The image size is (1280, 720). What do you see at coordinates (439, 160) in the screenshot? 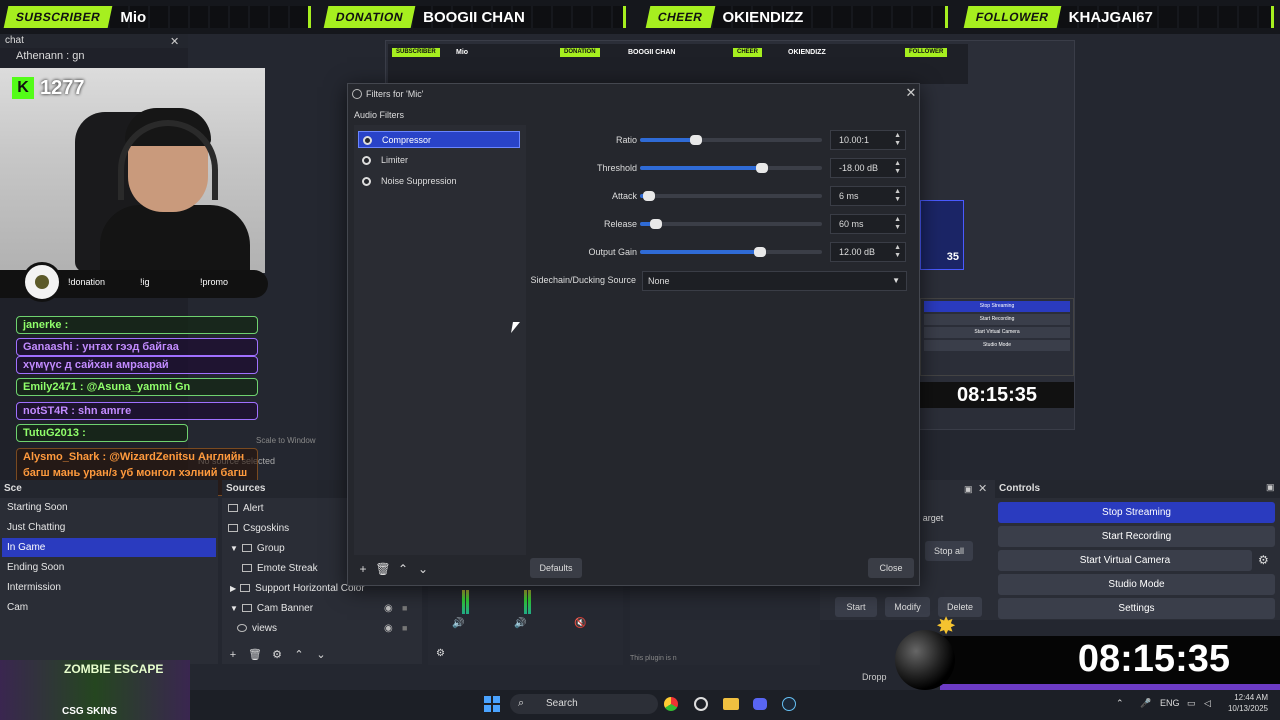
I see `filter-limiter: Limiter` at bounding box center [439, 160].